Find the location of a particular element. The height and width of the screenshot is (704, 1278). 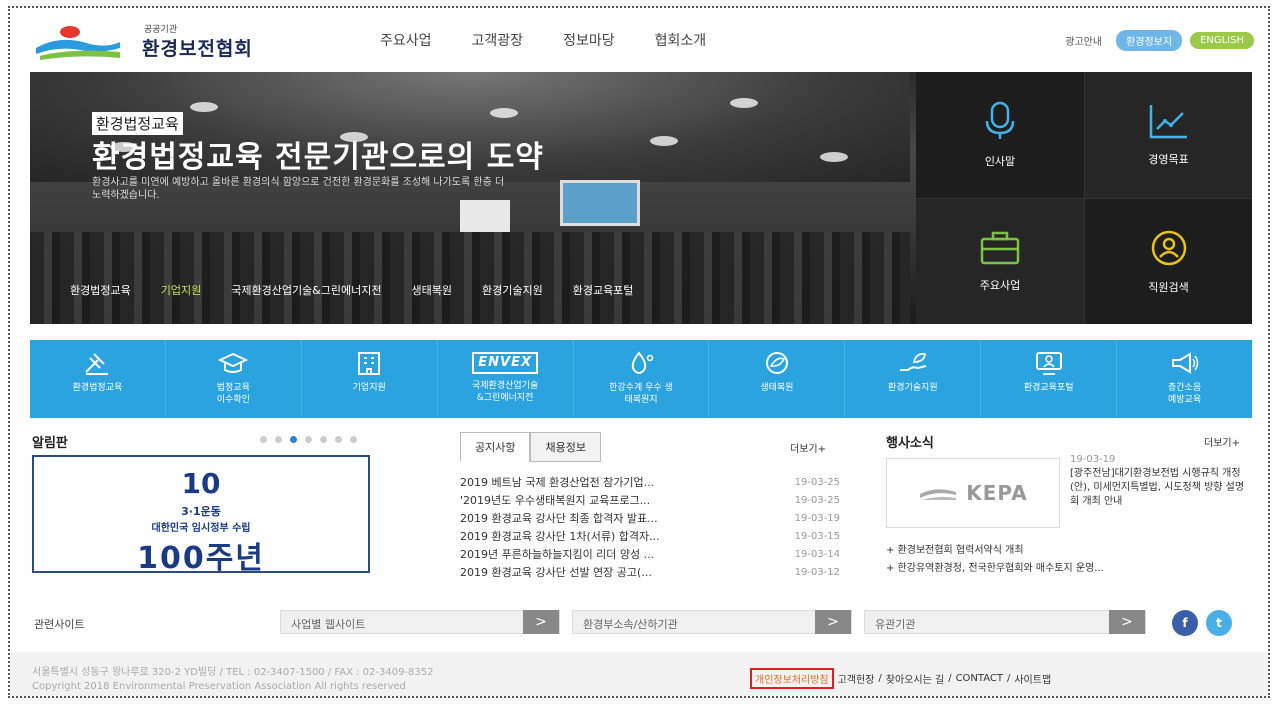

nav-item-customer: 고객광장 is located at coordinates (498, 40).